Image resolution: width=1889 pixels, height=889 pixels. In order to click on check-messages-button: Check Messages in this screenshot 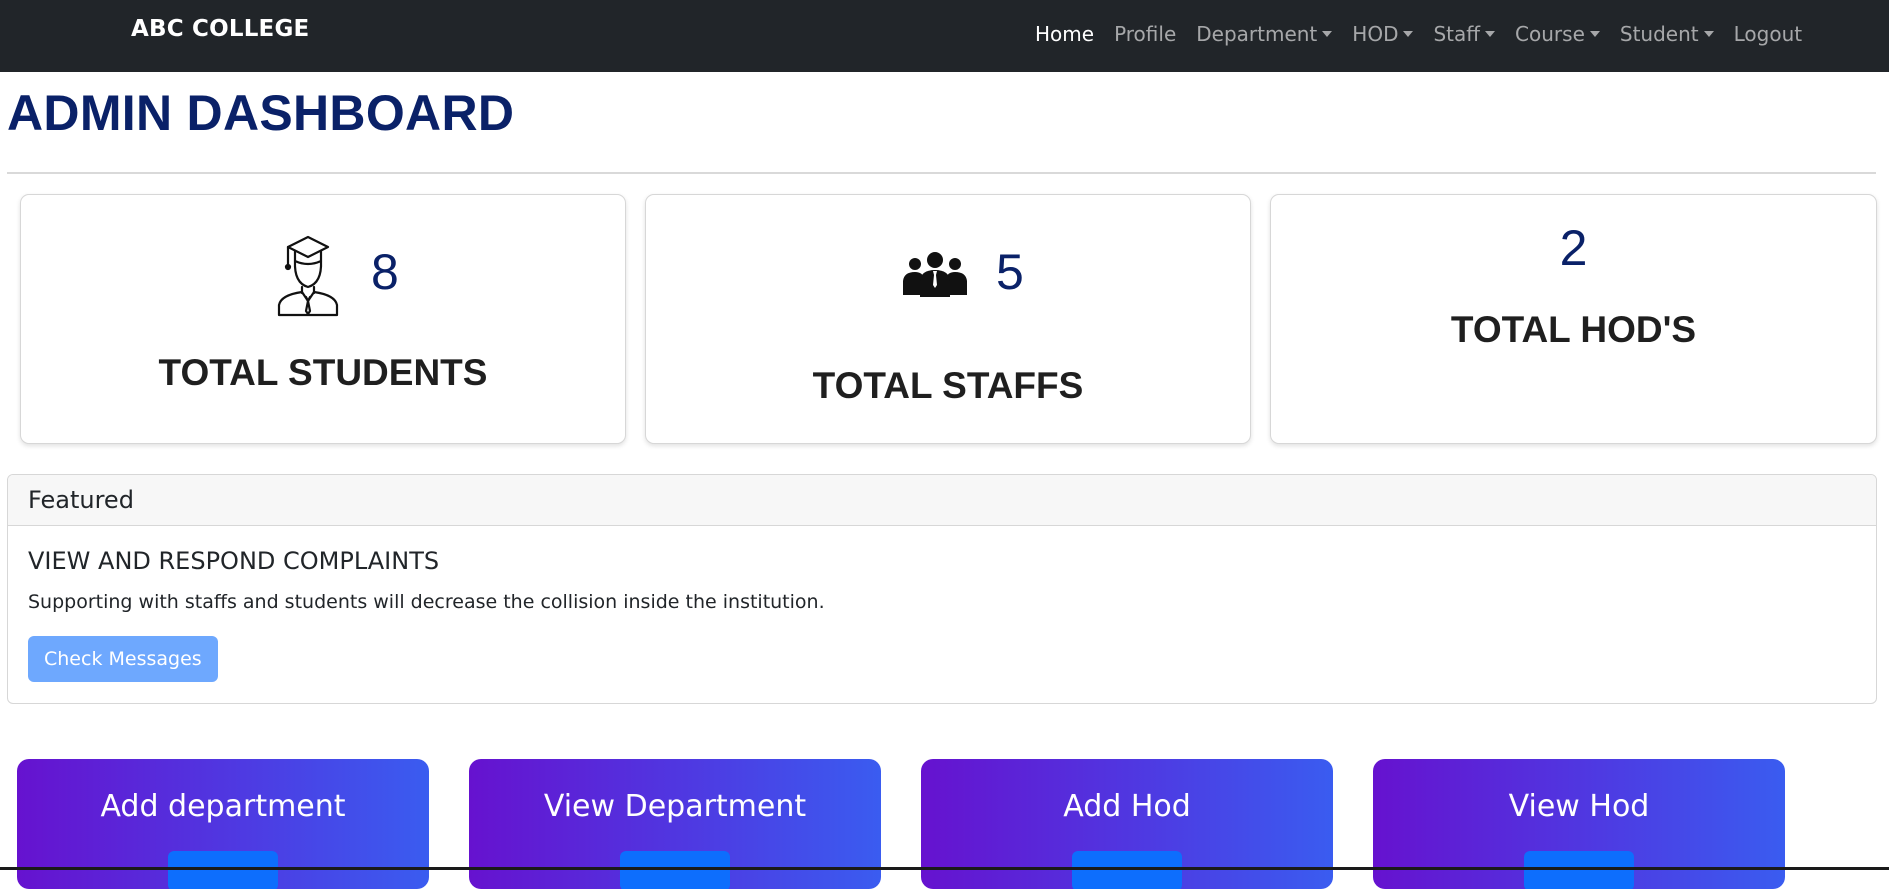, I will do `click(123, 659)`.